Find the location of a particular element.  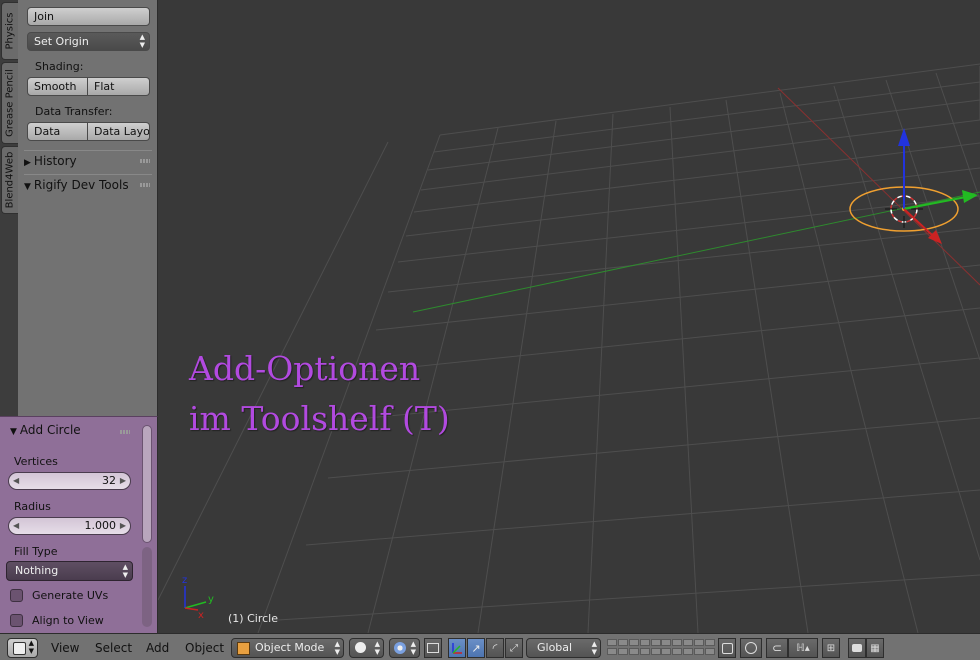

generate-uvs-checkbox is located at coordinates (16, 595).